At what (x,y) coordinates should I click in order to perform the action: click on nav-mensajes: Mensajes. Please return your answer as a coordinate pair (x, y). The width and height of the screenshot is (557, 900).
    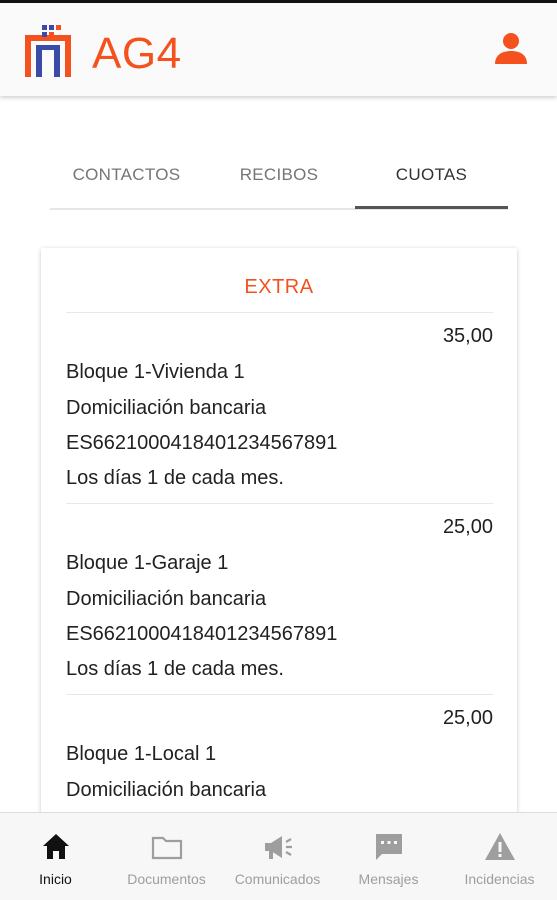
    Looking at the image, I should click on (388, 856).